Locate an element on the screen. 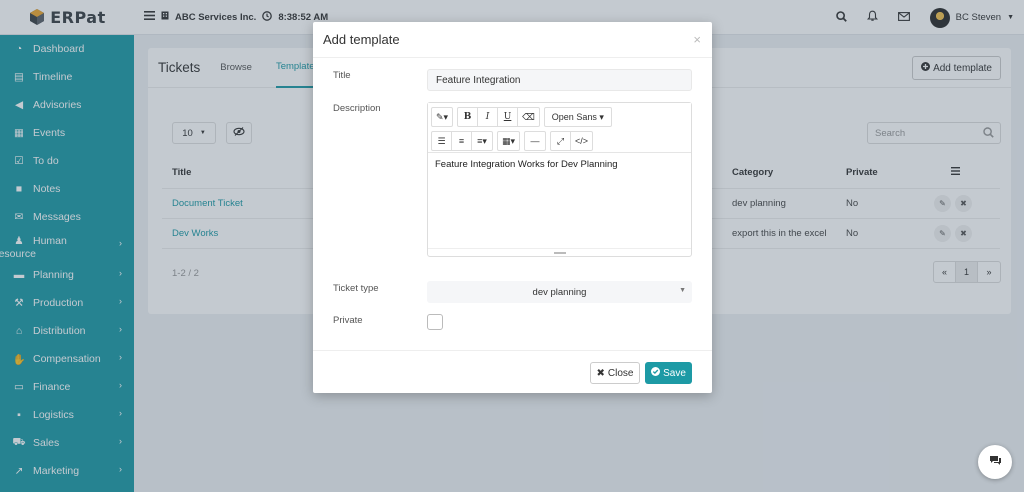 The image size is (1024, 492). chat-button is located at coordinates (995, 462).